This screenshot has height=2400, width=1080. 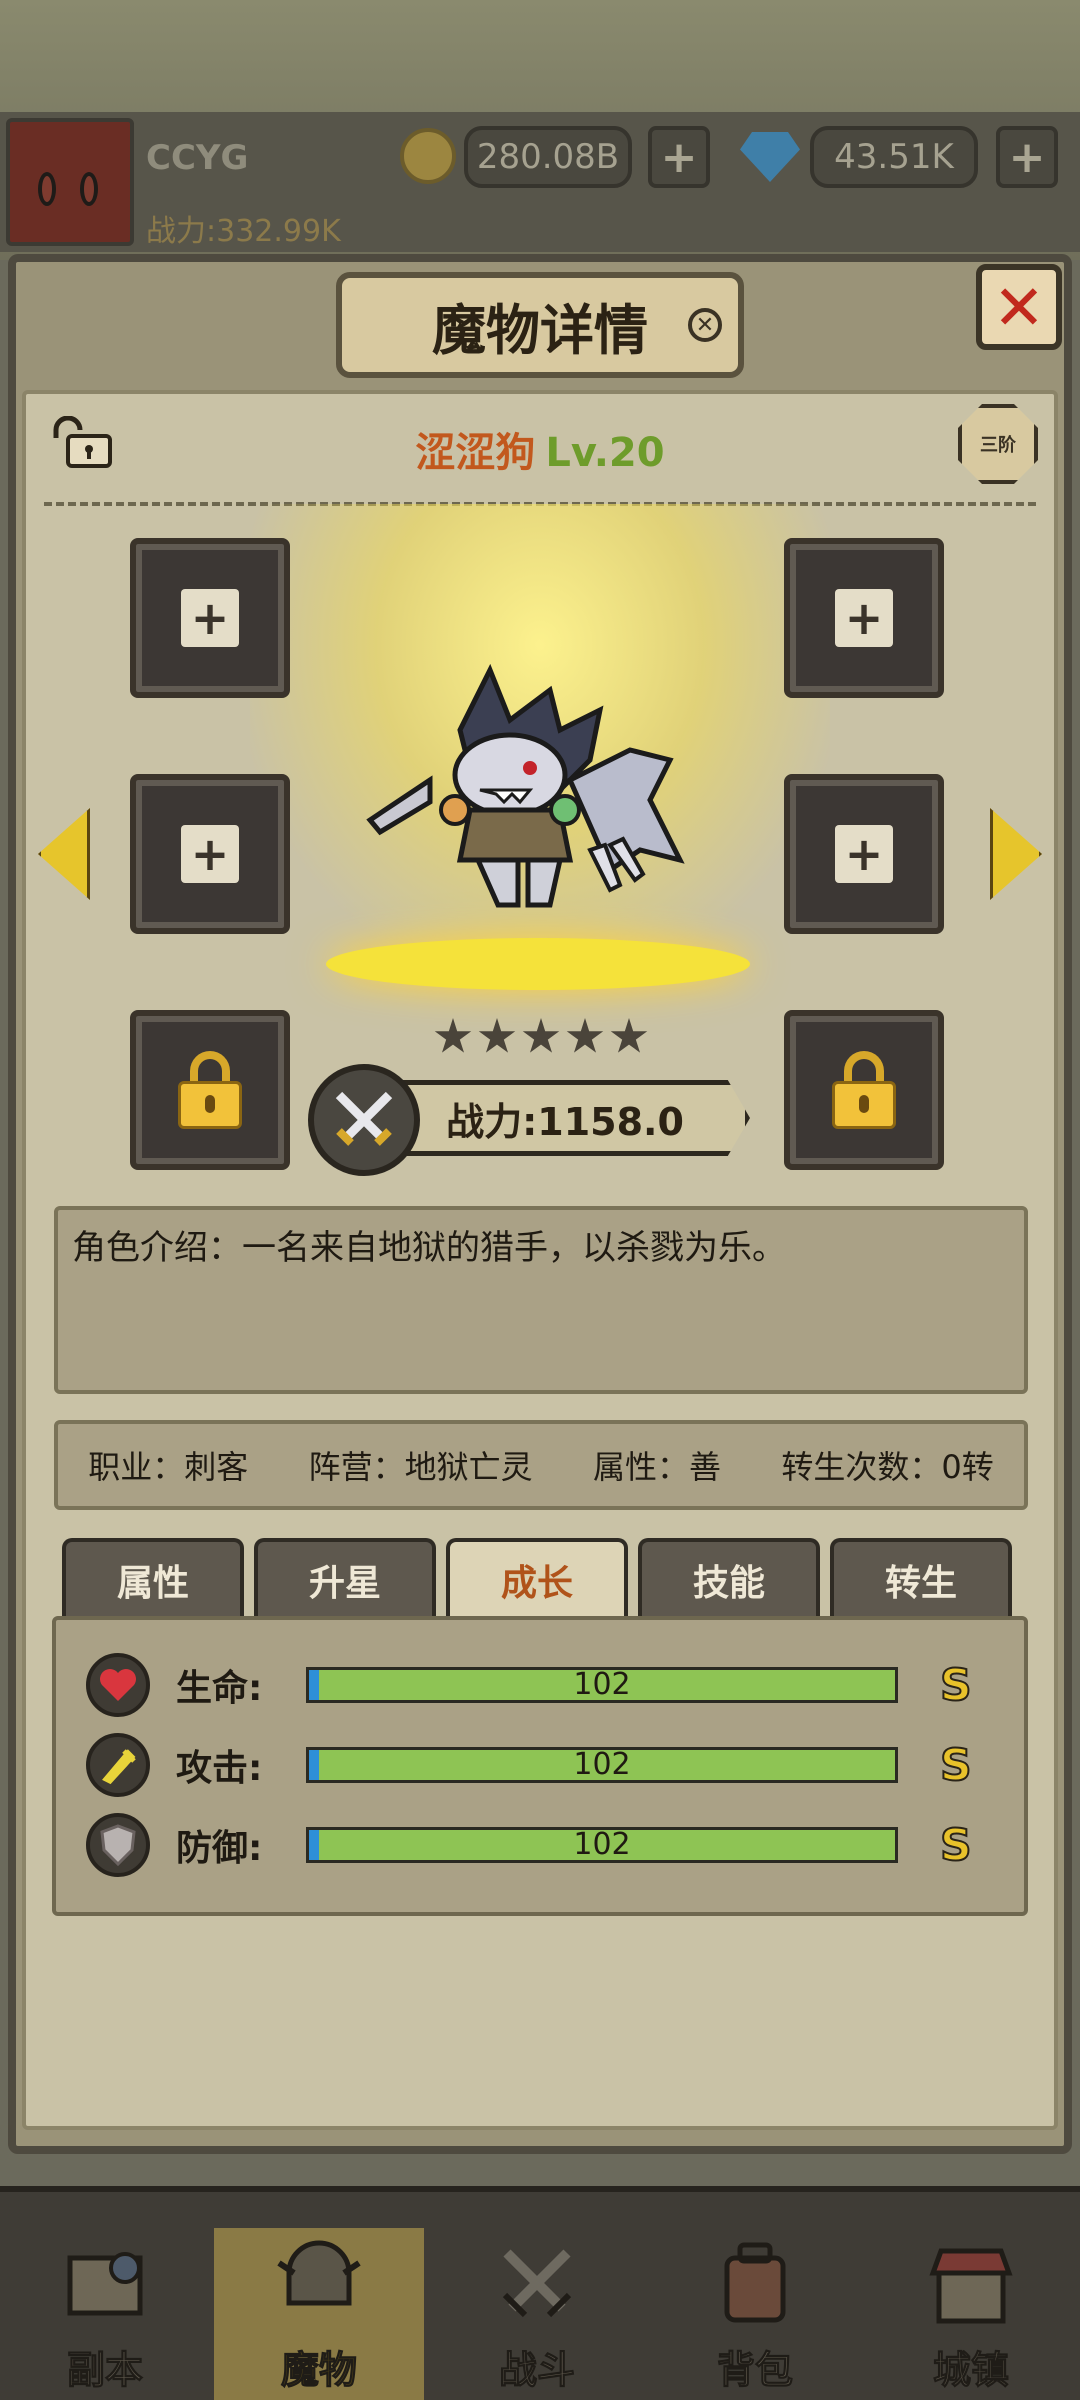 I want to click on monster-power-bar: 战力:1158.0, so click(x=565, y=1118).